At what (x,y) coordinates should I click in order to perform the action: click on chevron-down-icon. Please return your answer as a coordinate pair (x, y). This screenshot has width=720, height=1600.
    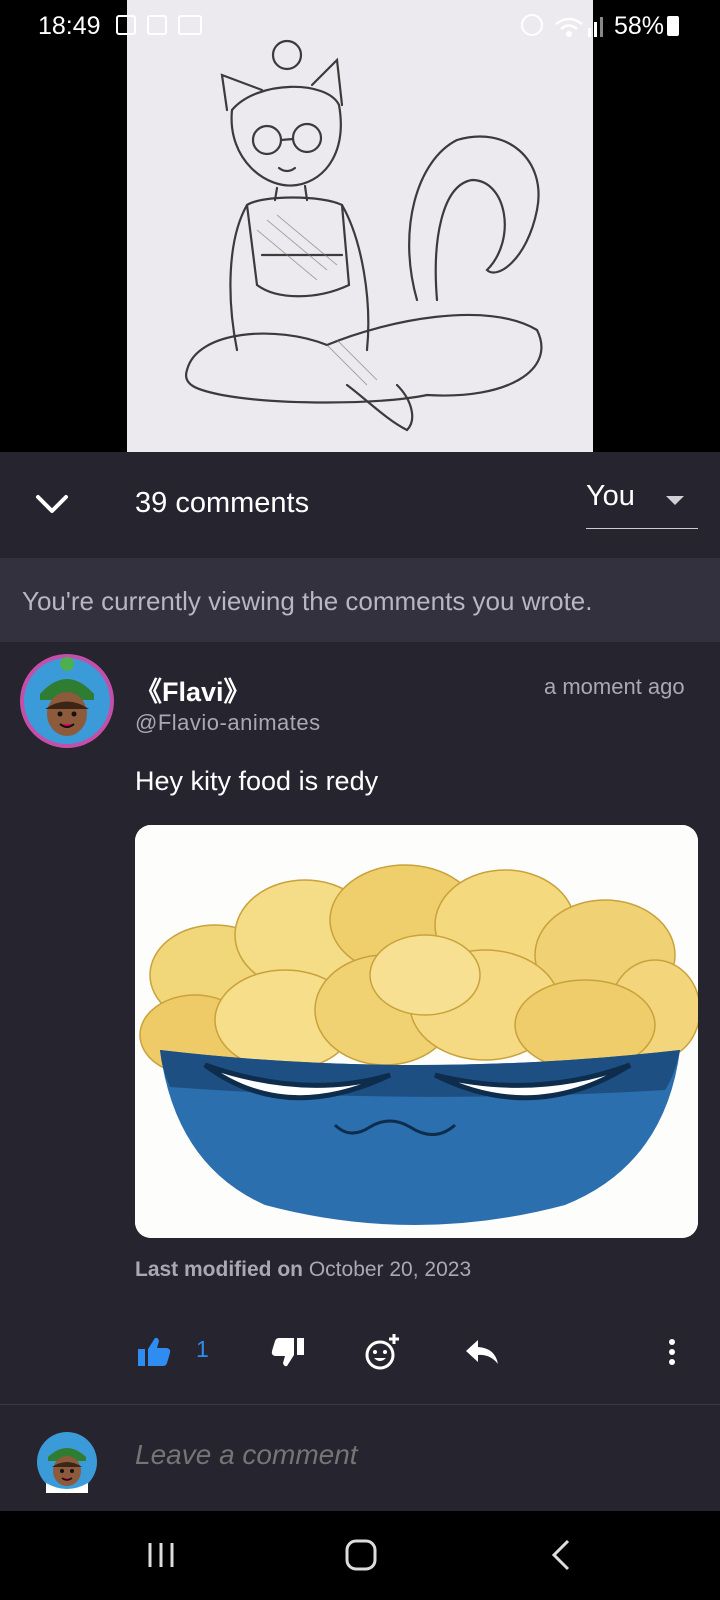
    Looking at the image, I should click on (52, 504).